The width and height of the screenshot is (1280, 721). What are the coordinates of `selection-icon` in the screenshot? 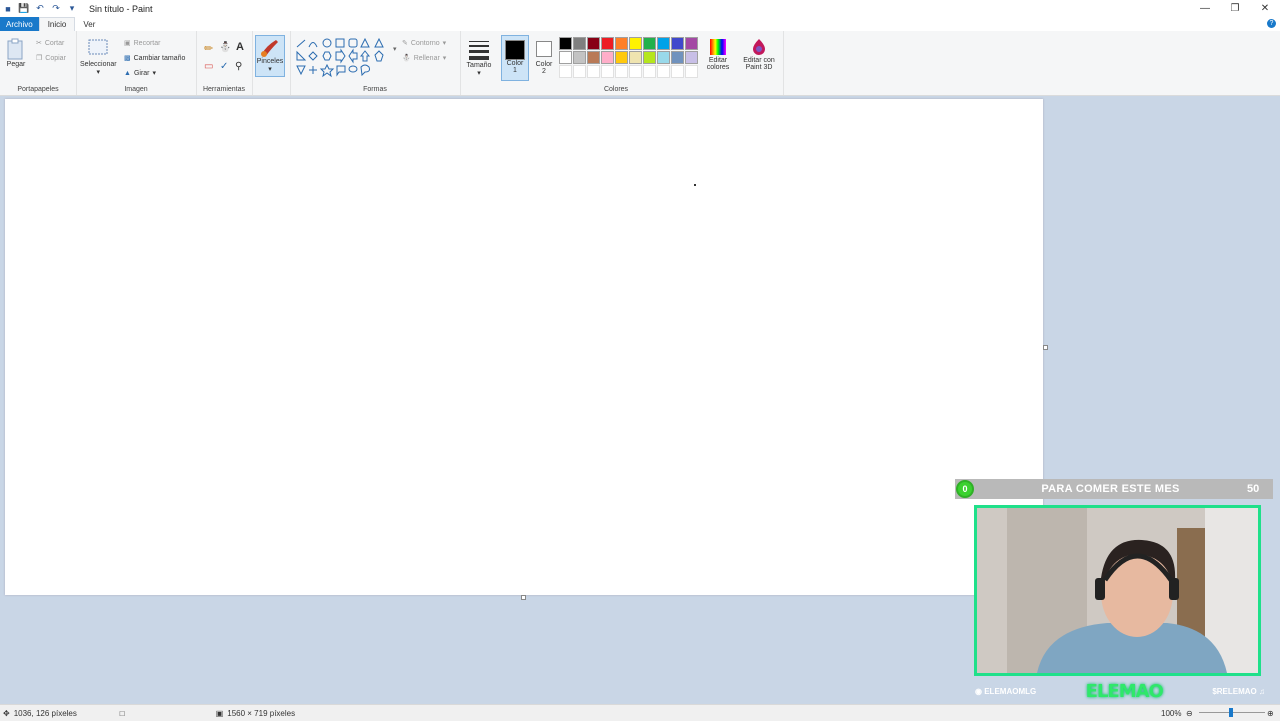 It's located at (98, 47).